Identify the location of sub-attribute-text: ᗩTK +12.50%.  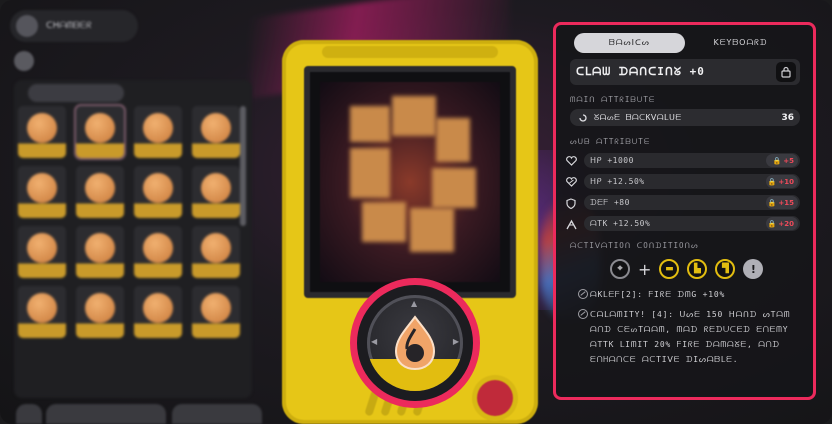
(620, 223).